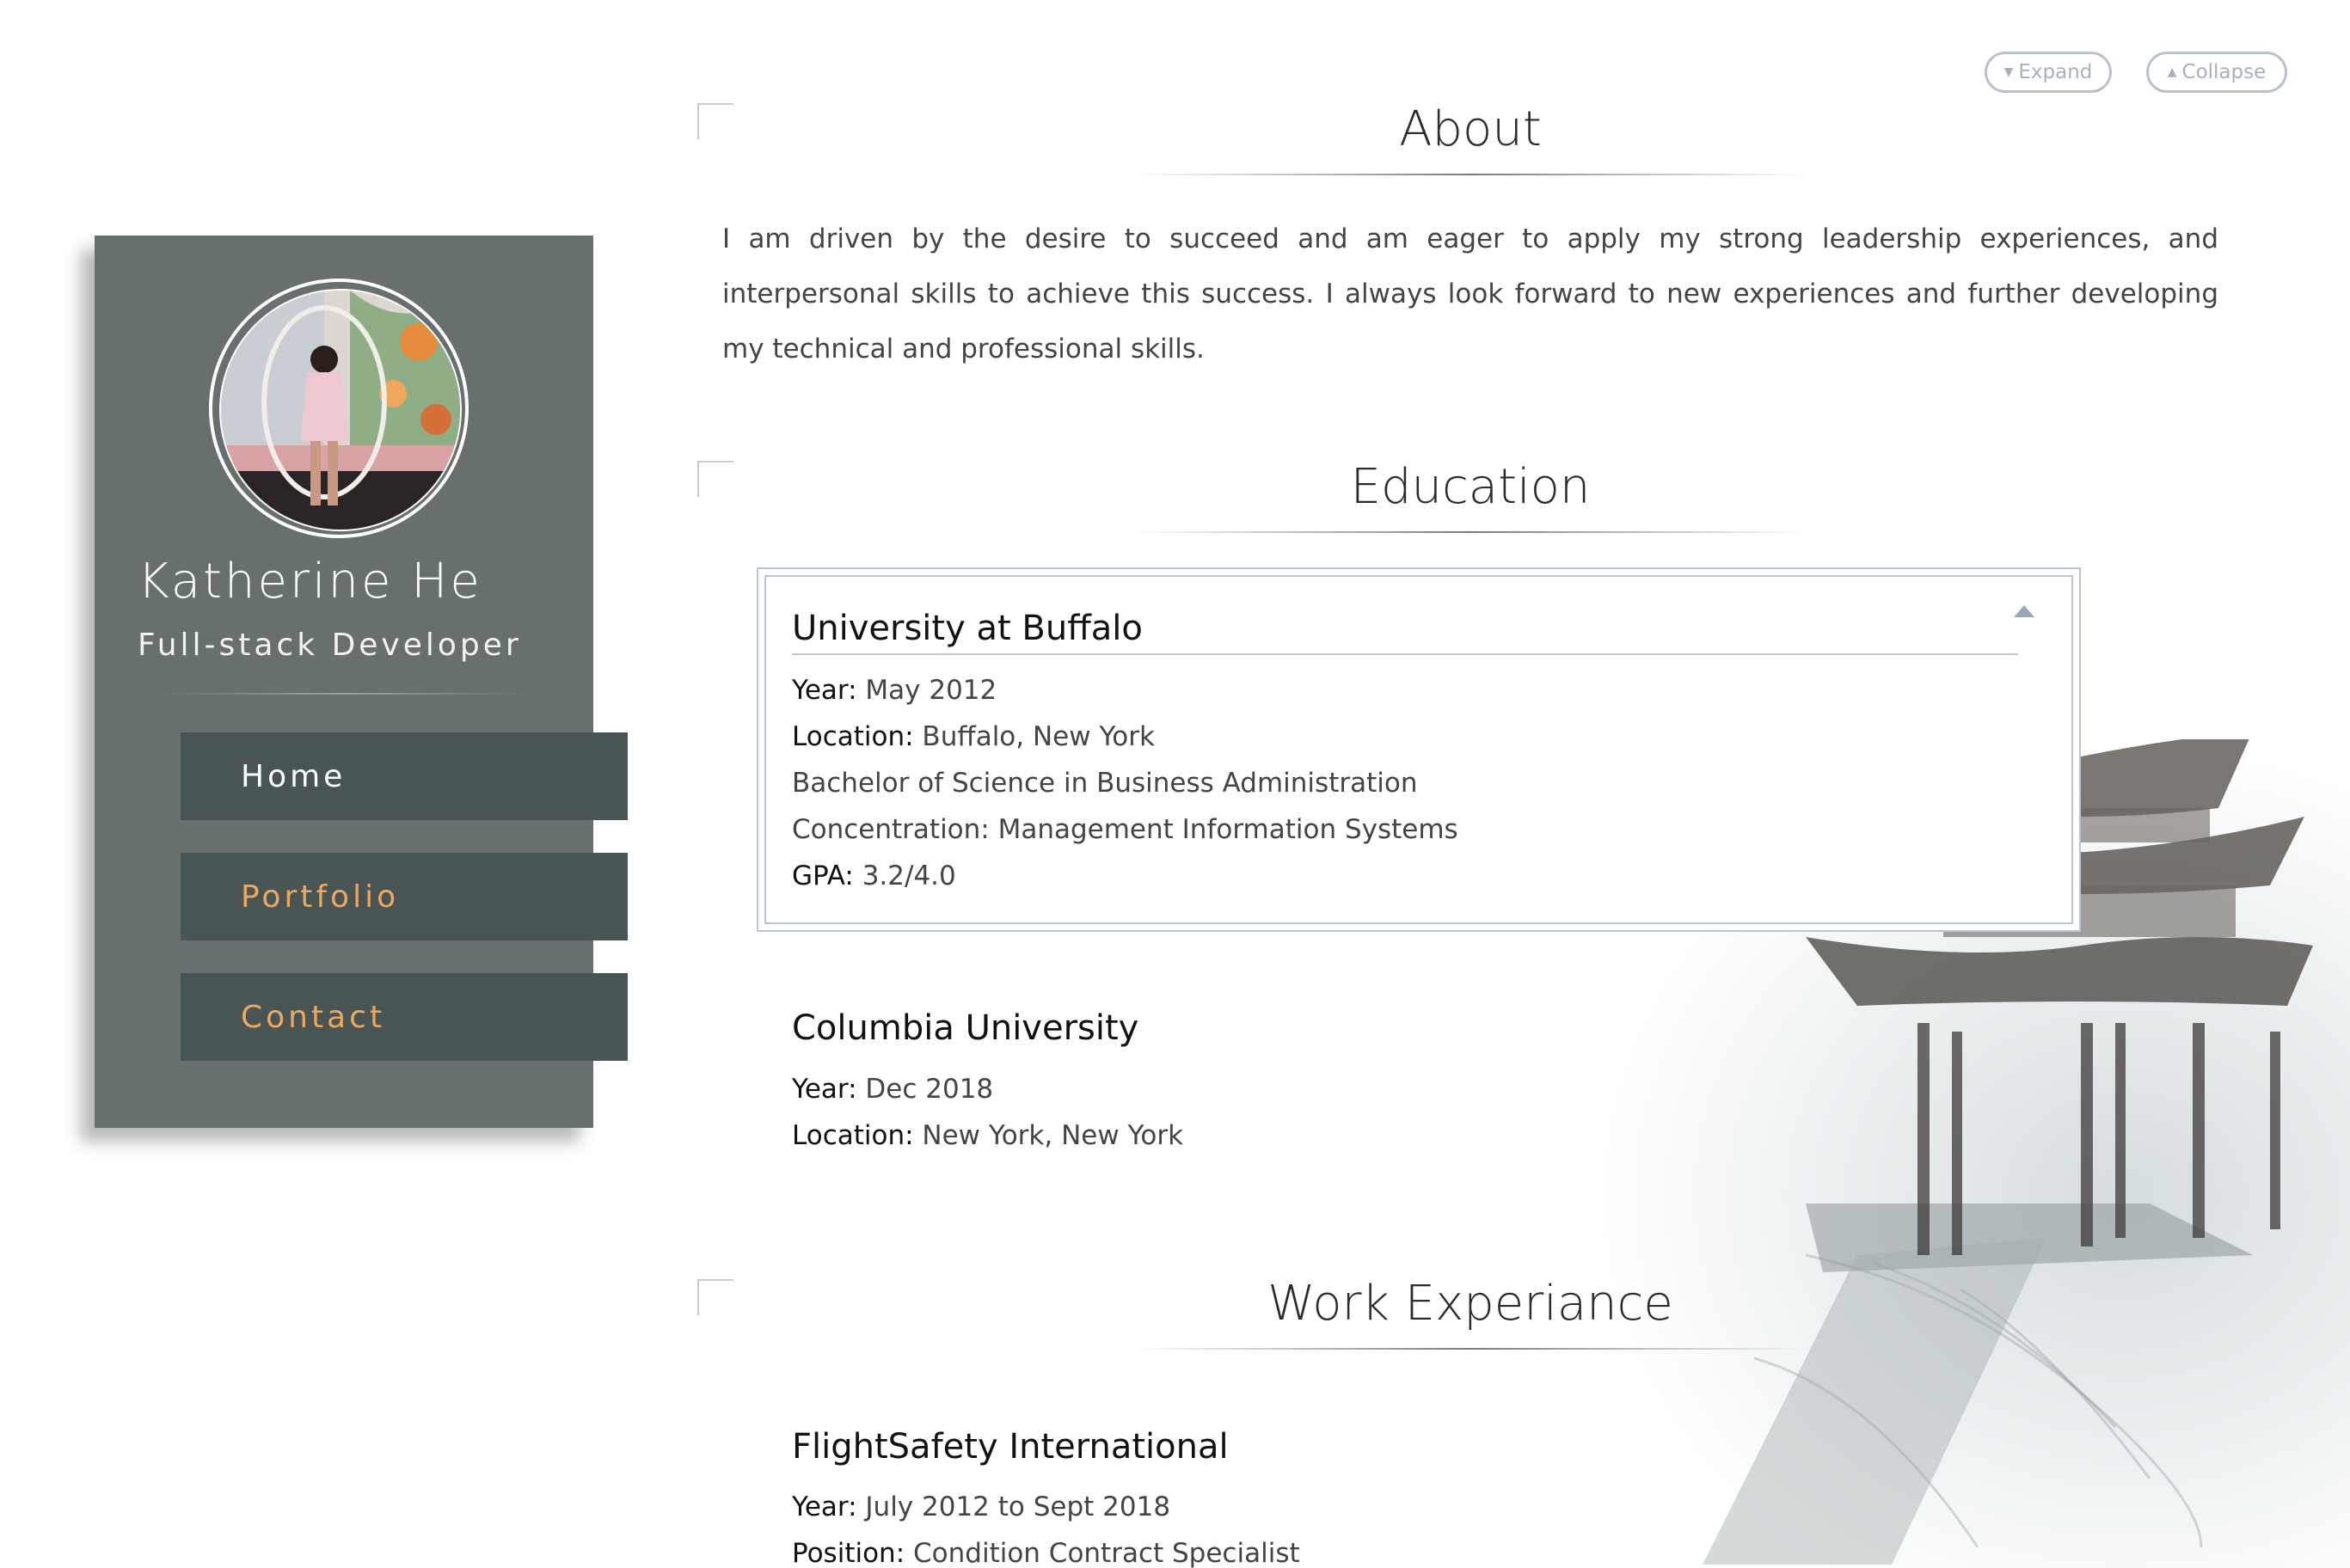  Describe the element at coordinates (330, 645) in the screenshot. I see `profile-title: Full-stack Developer` at that location.